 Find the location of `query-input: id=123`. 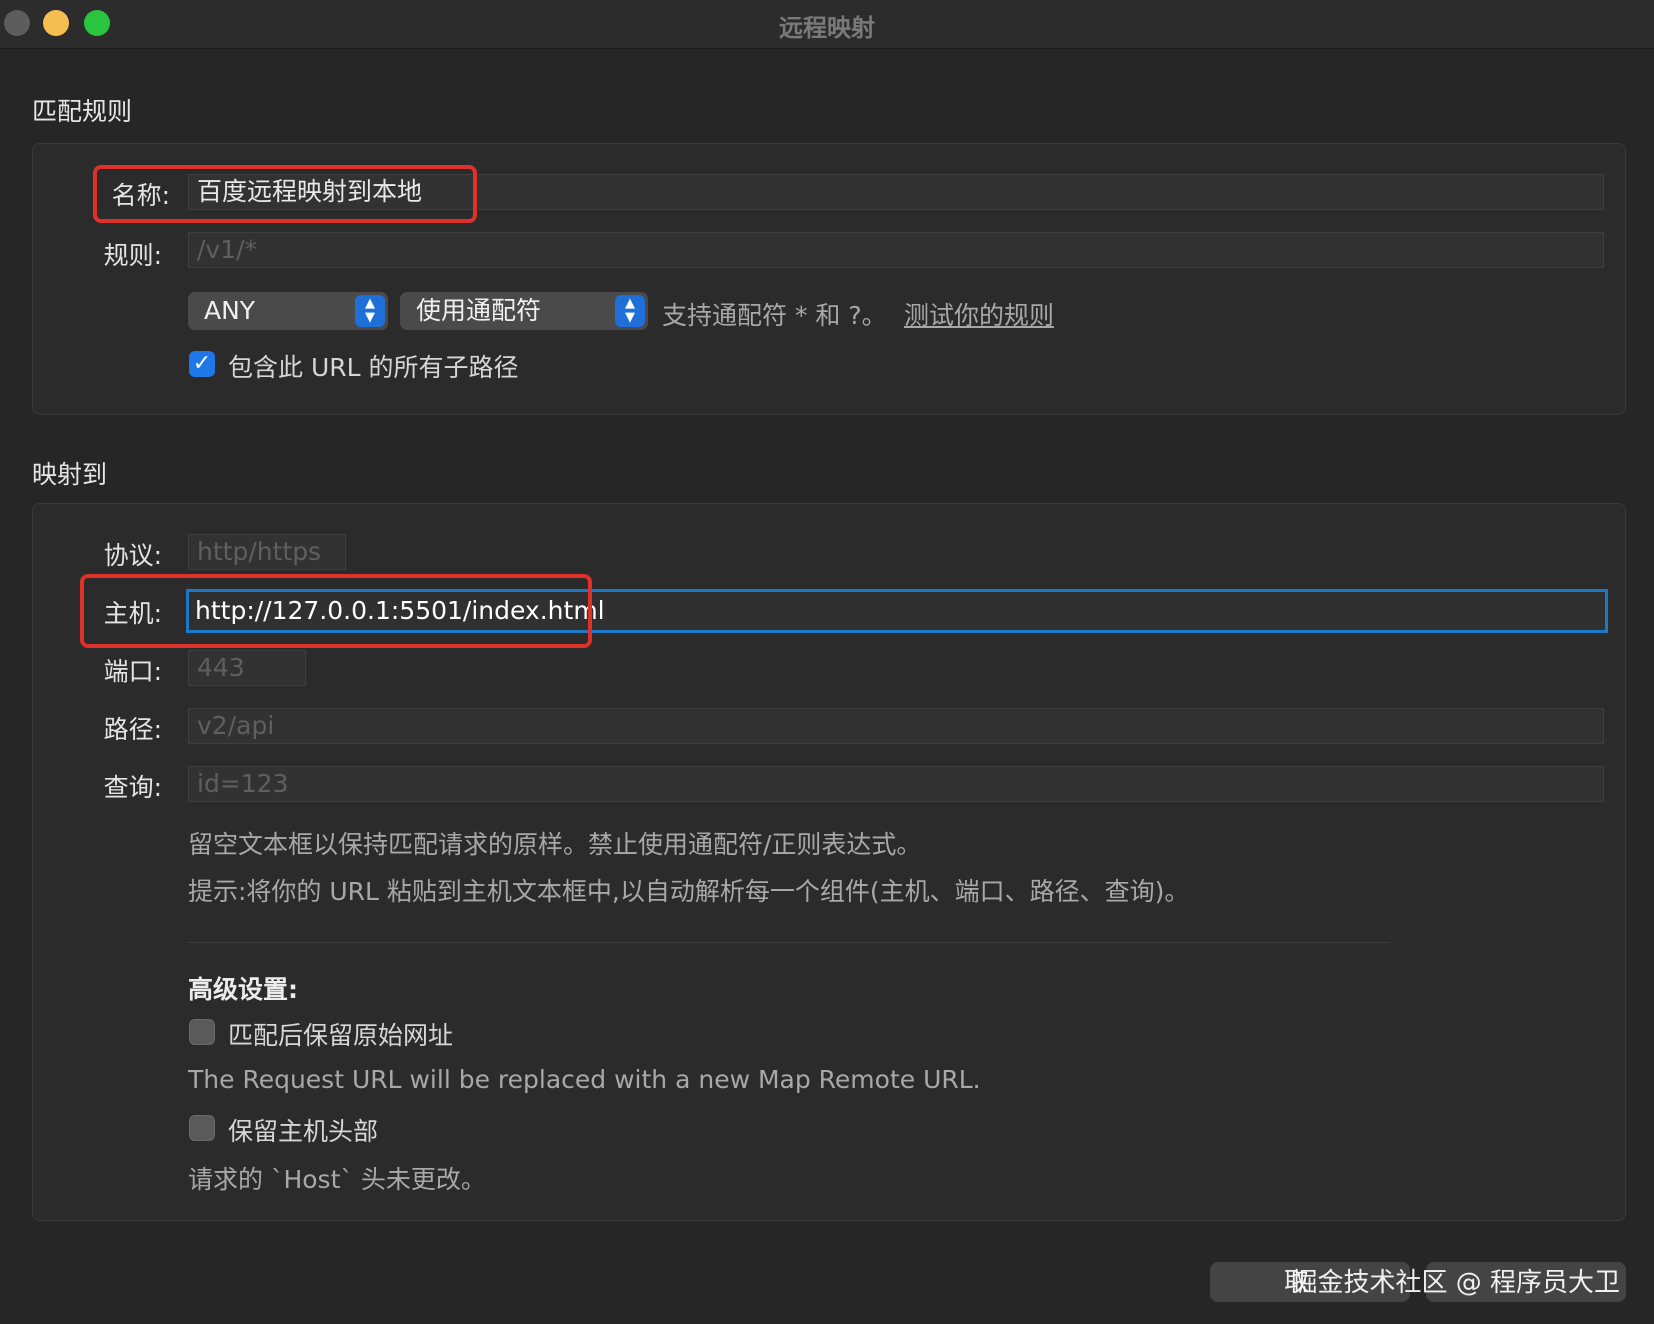

query-input: id=123 is located at coordinates (896, 784).